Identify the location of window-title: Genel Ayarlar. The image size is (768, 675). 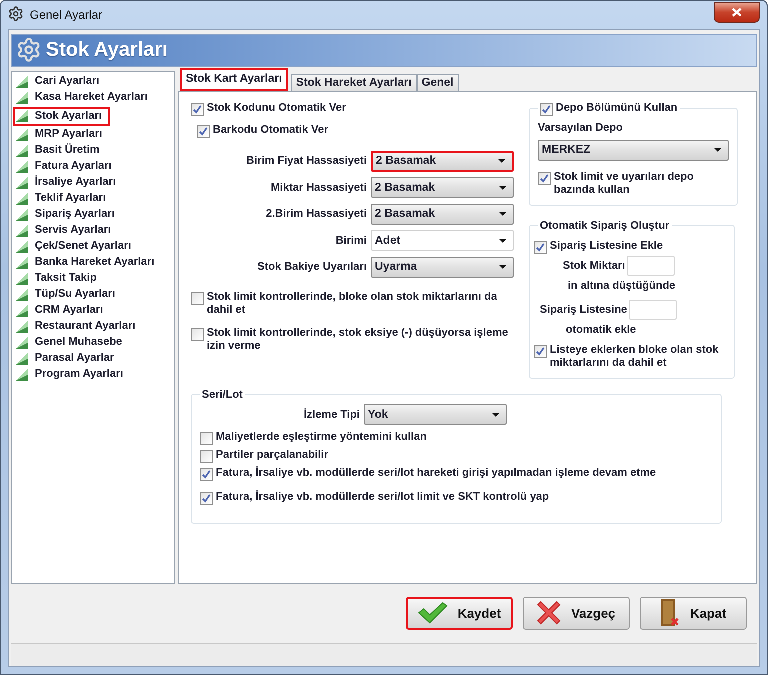
(66, 15).